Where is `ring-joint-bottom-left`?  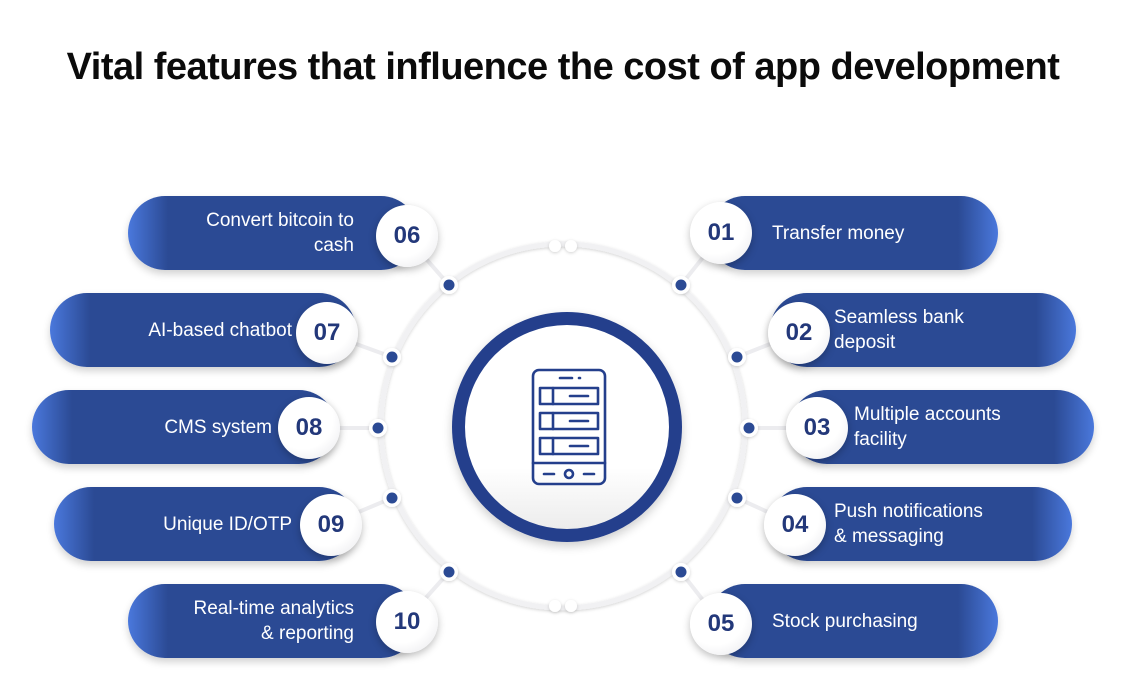 ring-joint-bottom-left is located at coordinates (555, 606).